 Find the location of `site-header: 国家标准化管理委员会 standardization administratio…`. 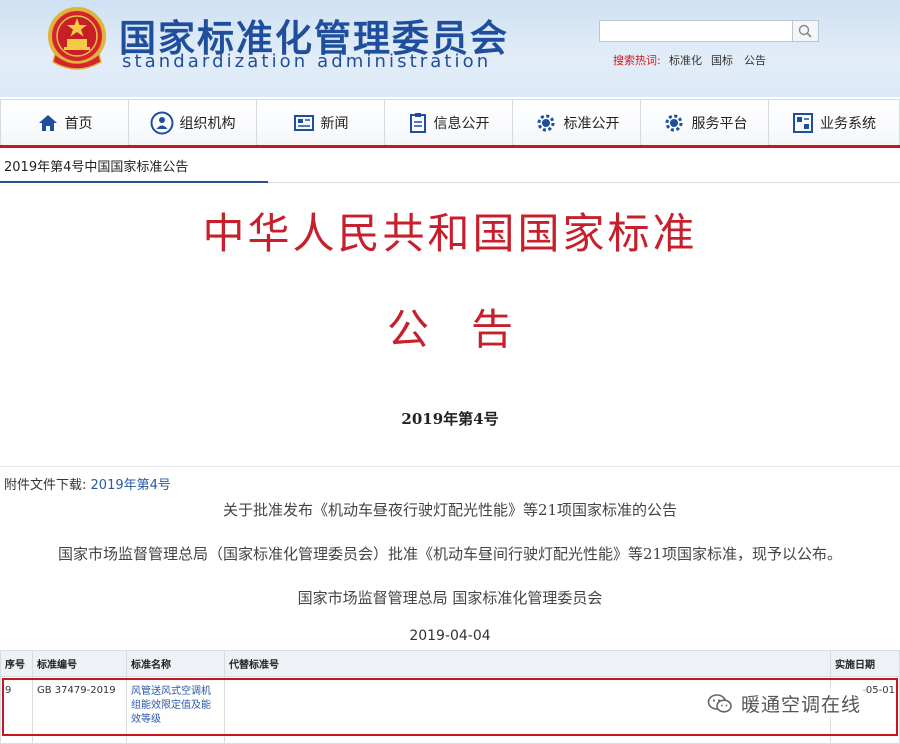

site-header: 国家标准化管理委员会 standardization administratio… is located at coordinates (450, 48).